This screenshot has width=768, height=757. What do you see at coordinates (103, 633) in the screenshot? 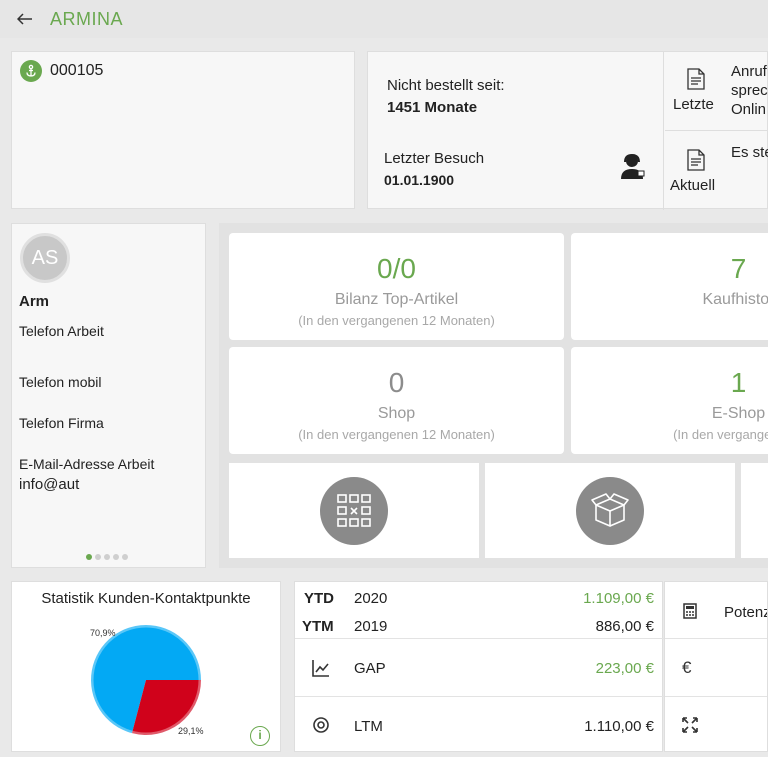
I see `pie-label-blue: 70,9%` at bounding box center [103, 633].